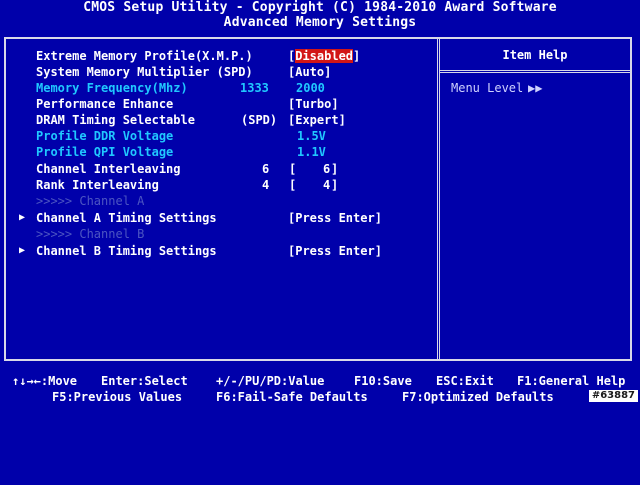  Describe the element at coordinates (535, 55) in the screenshot. I see `item-help-title: Item Help` at that location.